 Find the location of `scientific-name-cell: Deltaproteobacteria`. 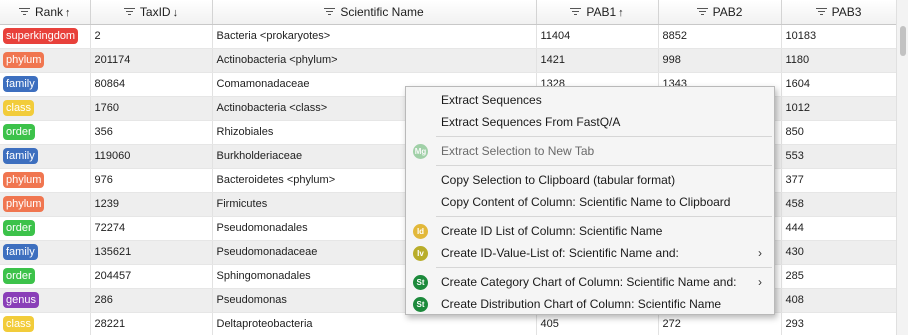

scientific-name-cell: Deltaproteobacteria is located at coordinates (374, 323).